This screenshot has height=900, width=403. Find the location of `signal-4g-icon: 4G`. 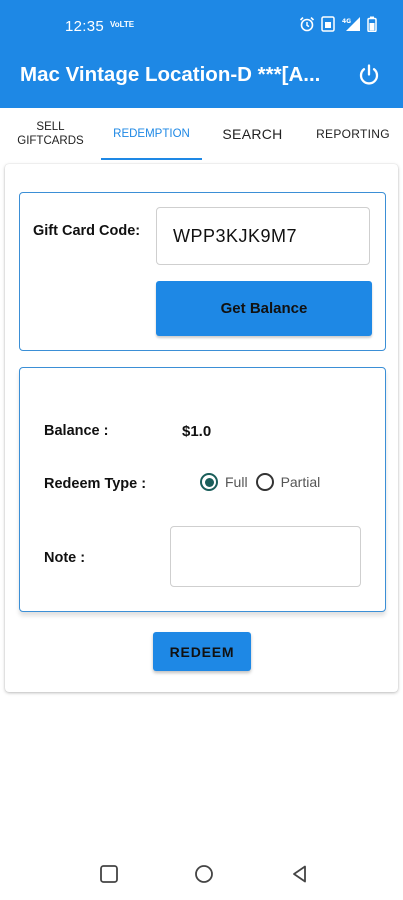

signal-4g-icon: 4G is located at coordinates (351, 24).